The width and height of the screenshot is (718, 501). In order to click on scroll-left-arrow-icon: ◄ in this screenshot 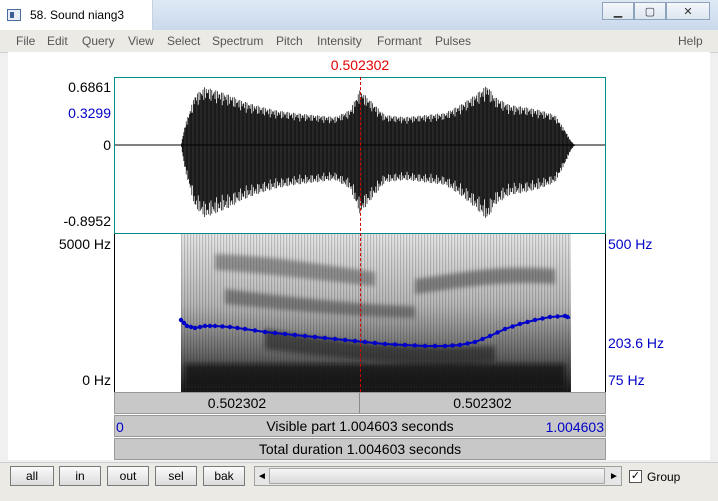, I will do `click(262, 476)`.